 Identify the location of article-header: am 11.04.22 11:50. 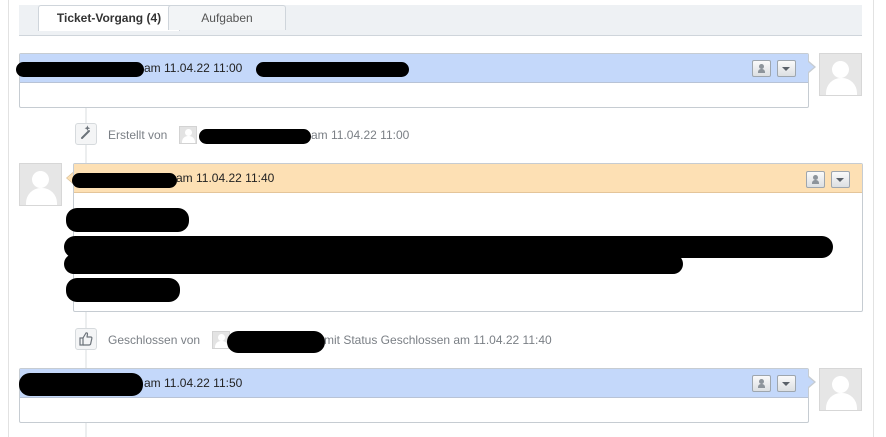
(413, 383).